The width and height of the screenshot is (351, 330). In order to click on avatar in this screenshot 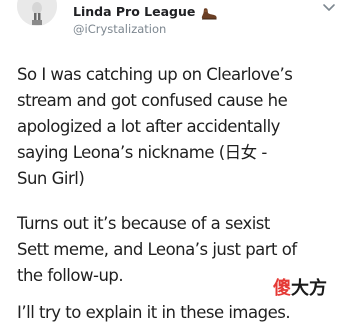, I will do `click(37, 13)`.